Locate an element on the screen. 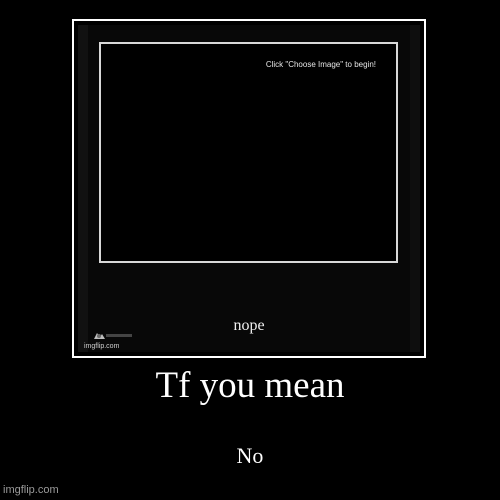  embedded-right-edge is located at coordinates (415, 188).